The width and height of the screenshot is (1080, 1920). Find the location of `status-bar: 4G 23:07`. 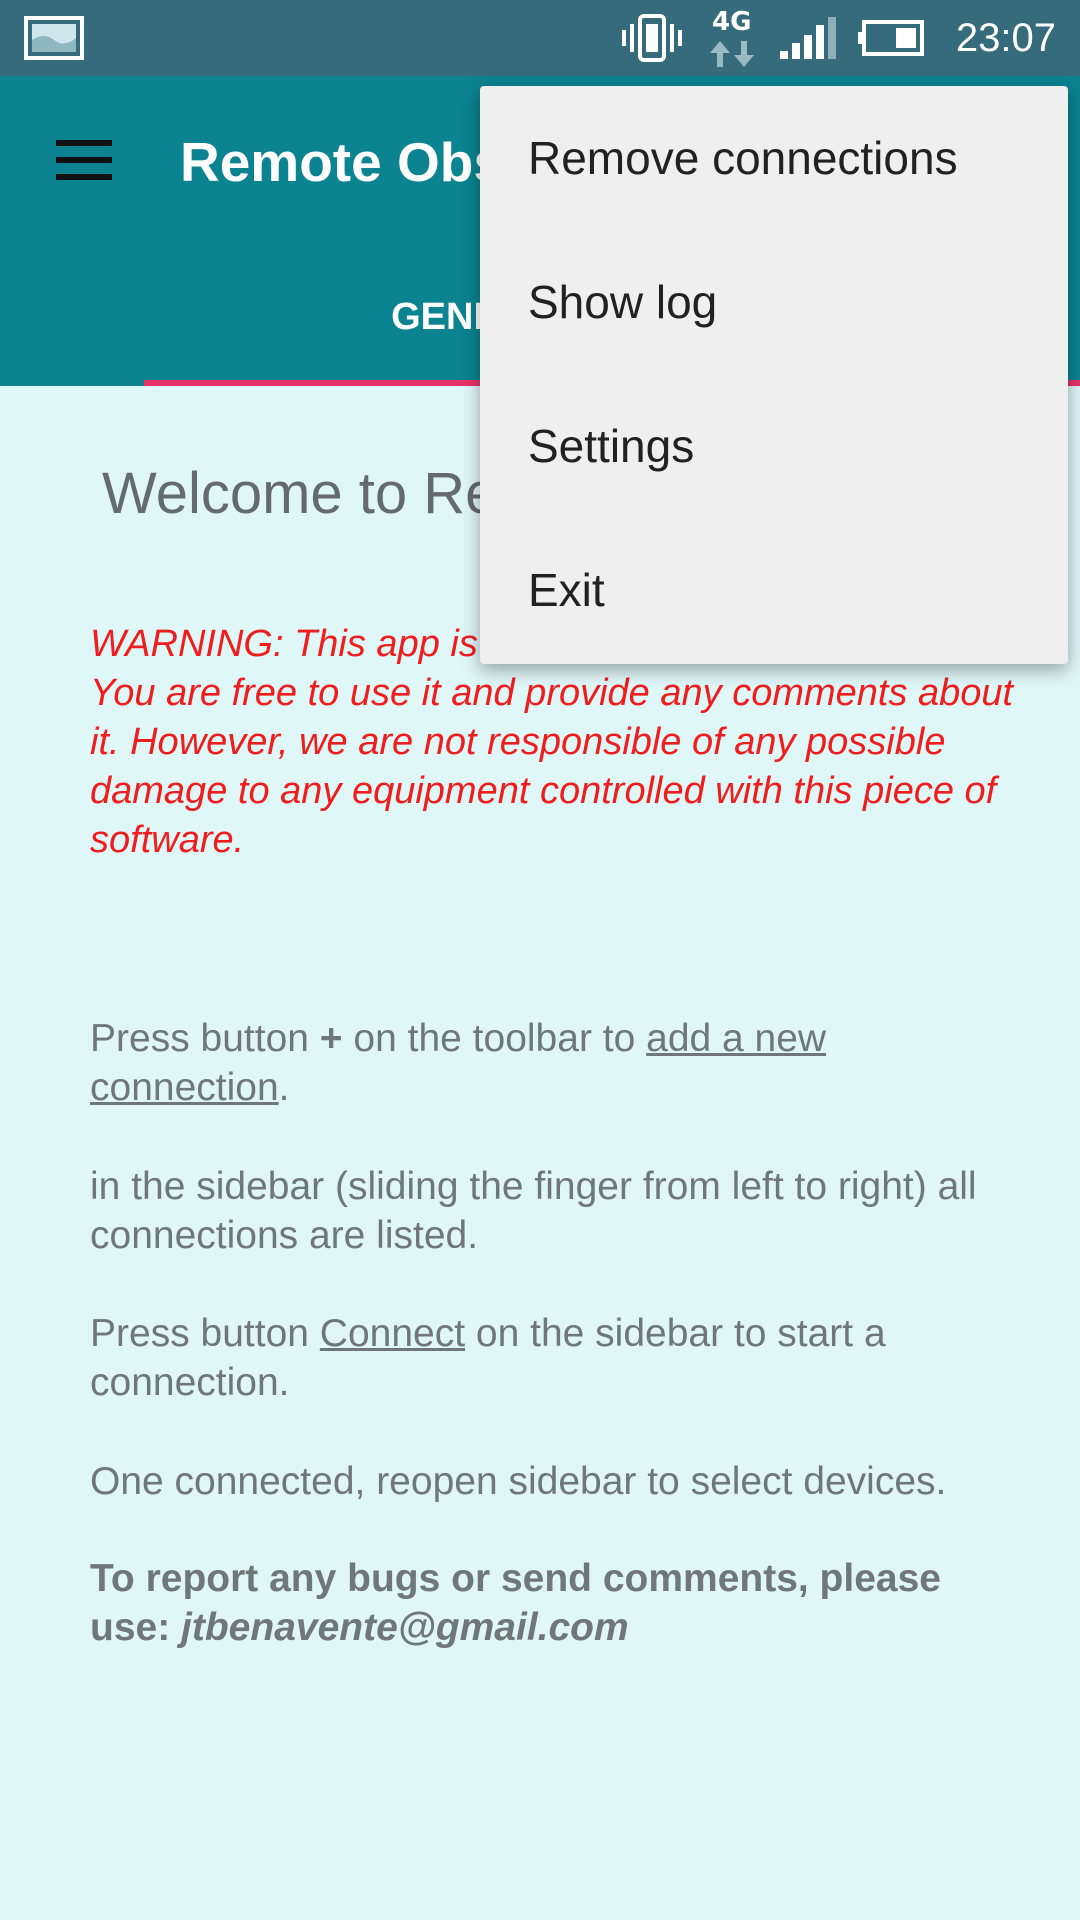

status-bar: 4G 23:07 is located at coordinates (540, 38).